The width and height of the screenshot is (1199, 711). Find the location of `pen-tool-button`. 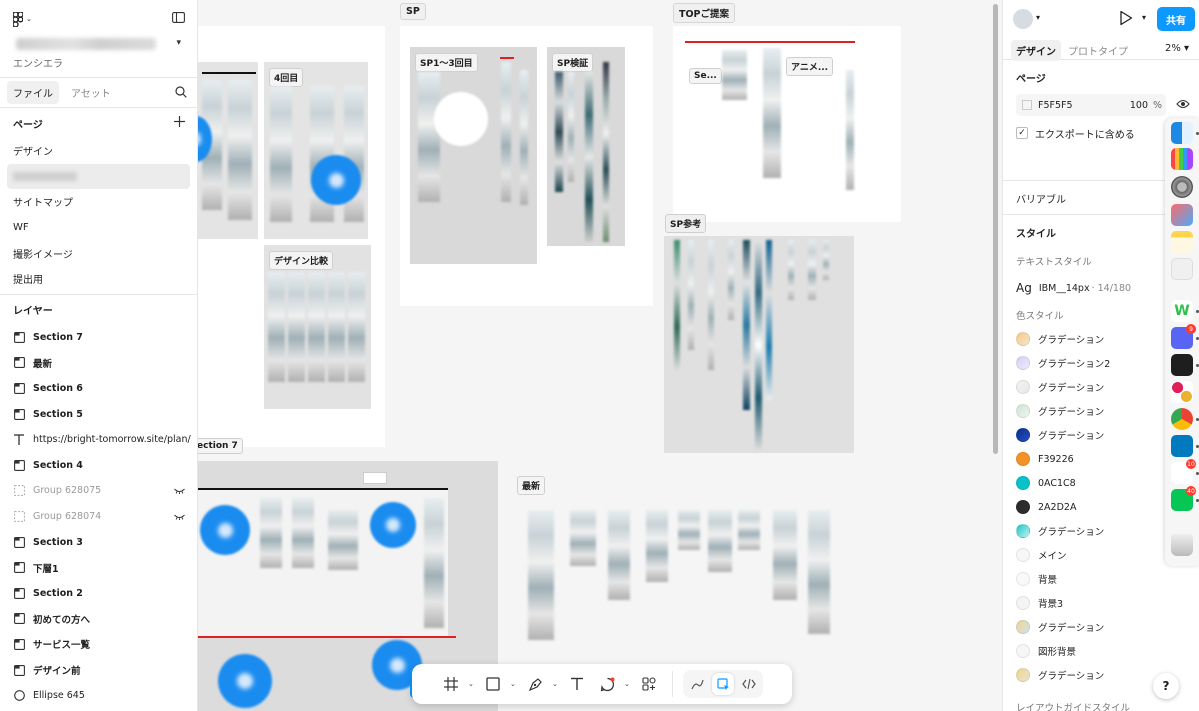

pen-tool-button is located at coordinates (535, 684).